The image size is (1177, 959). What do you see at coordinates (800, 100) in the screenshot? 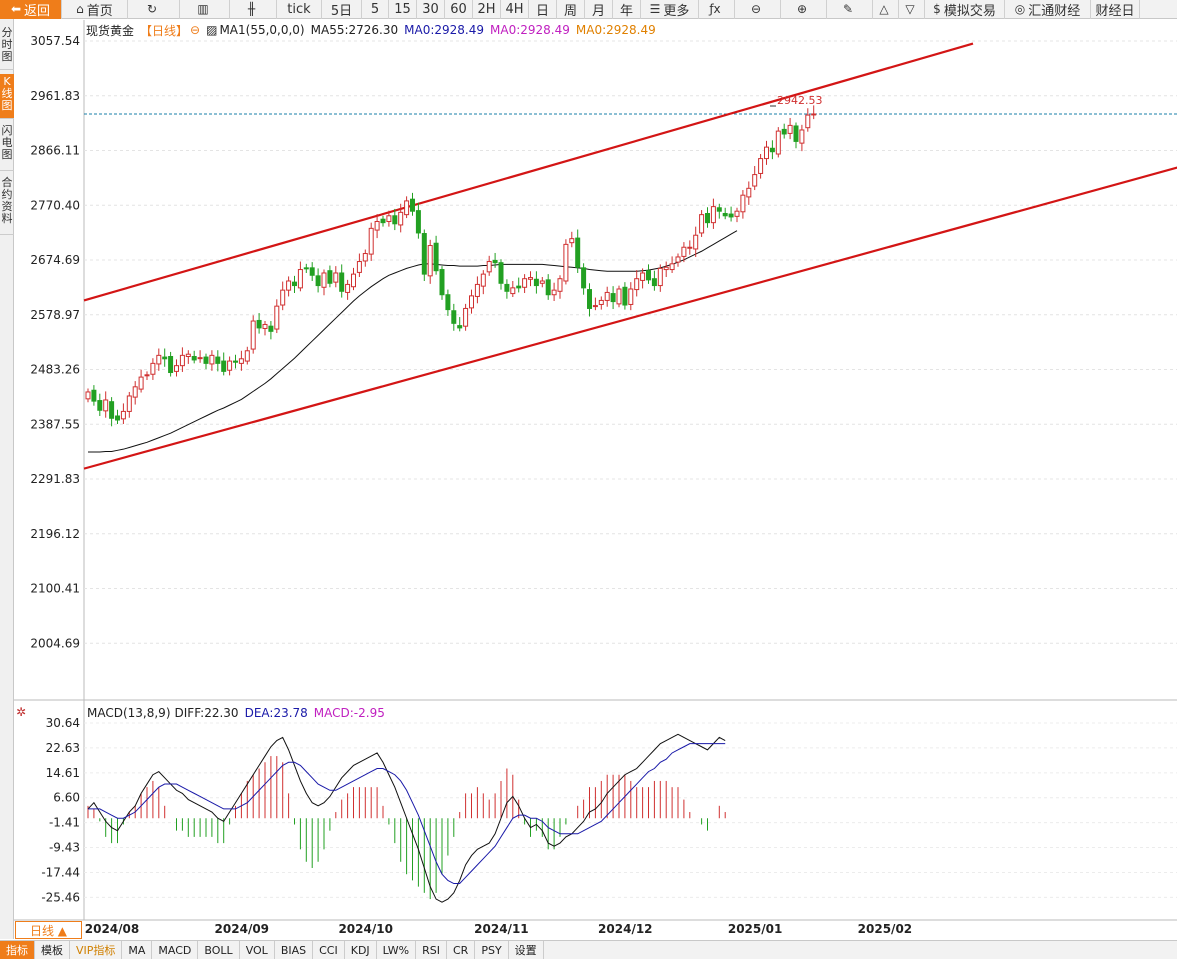
I see `last-price-label: 2942.53` at bounding box center [800, 100].